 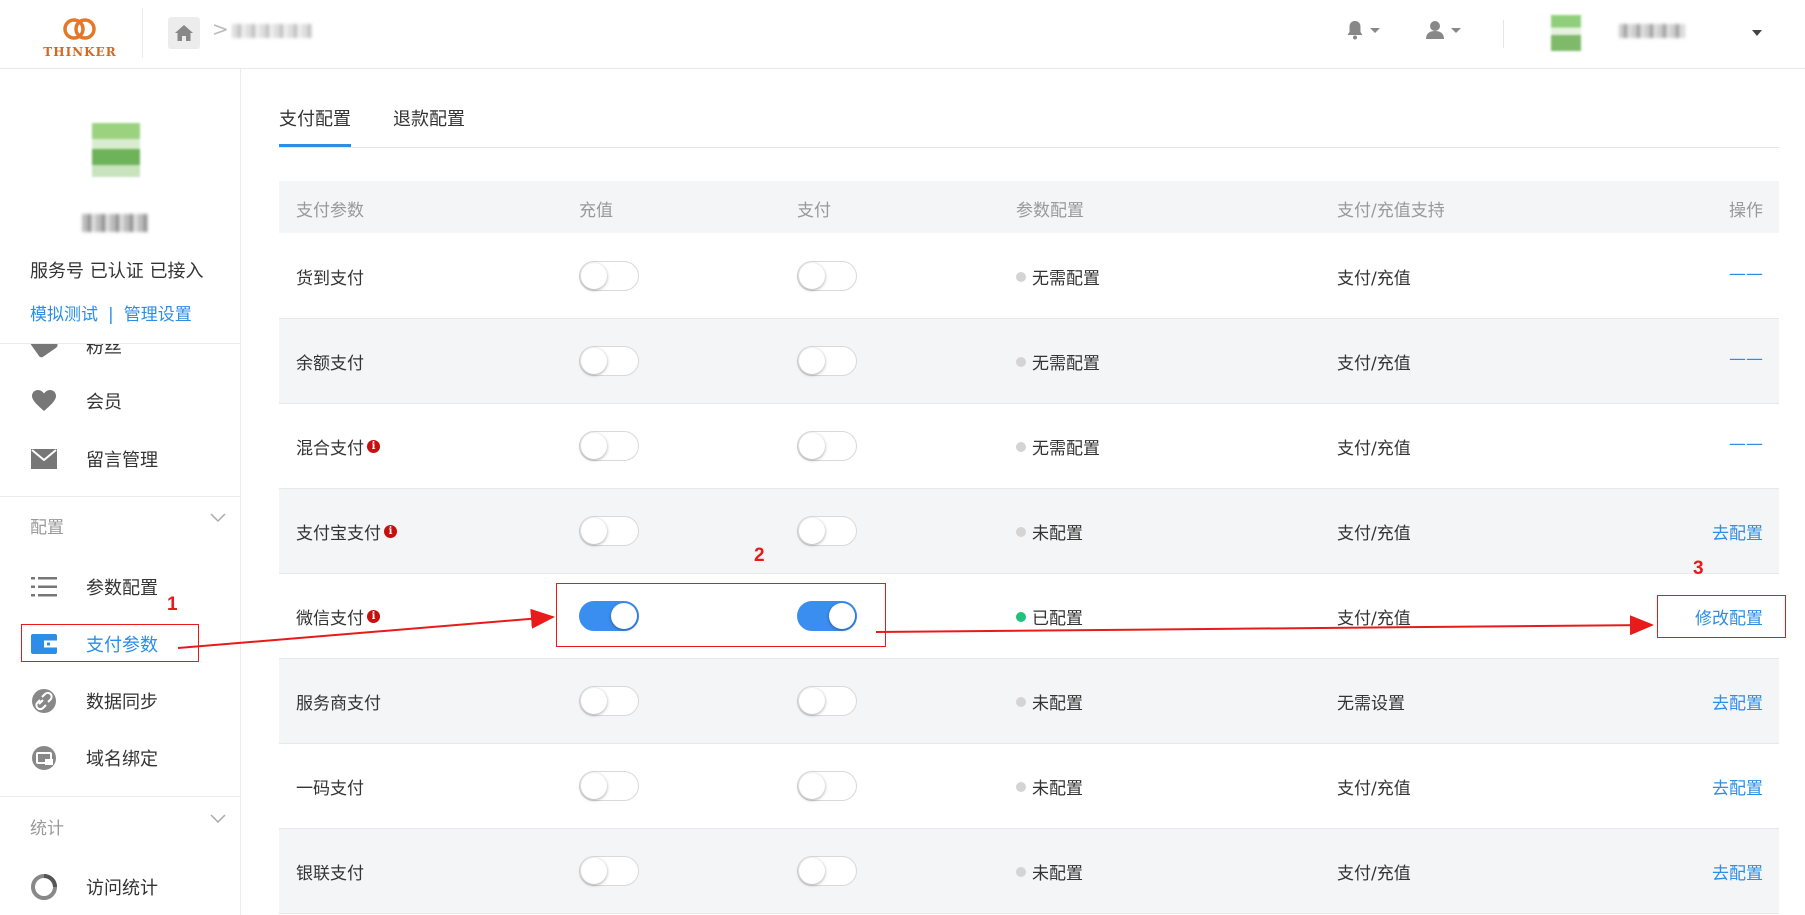 What do you see at coordinates (158, 315) in the screenshot?
I see `manage-settings-link: 管理设置` at bounding box center [158, 315].